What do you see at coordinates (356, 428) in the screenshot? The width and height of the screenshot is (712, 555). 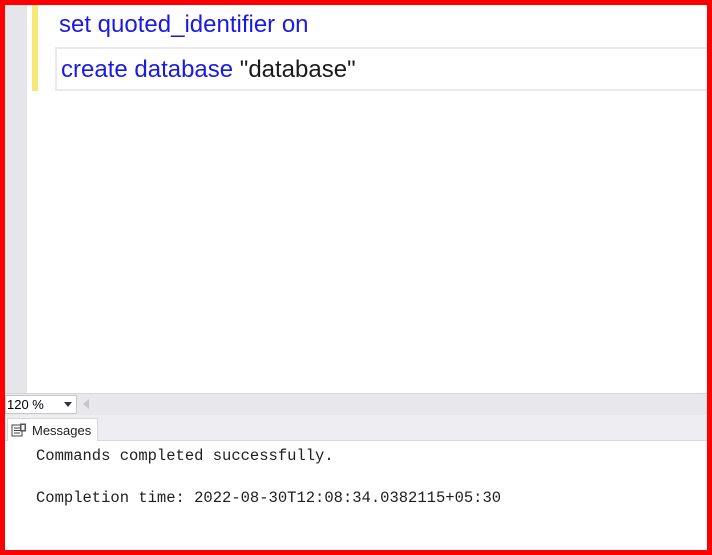 I see `results-tabs: Messages` at bounding box center [356, 428].